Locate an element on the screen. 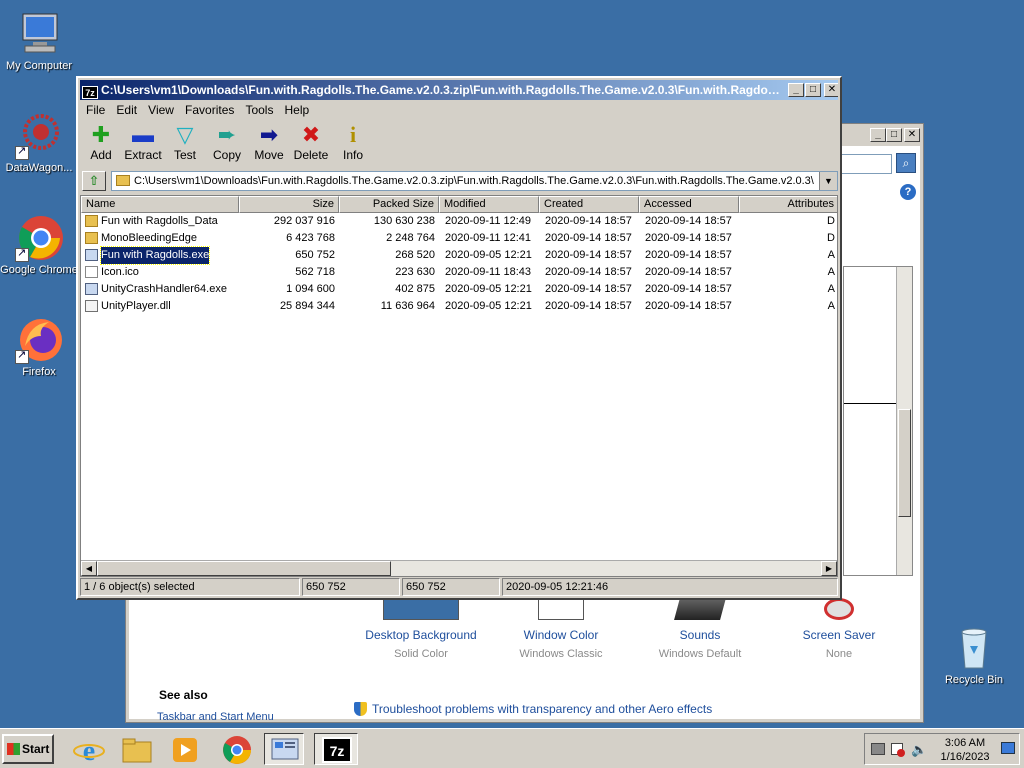  exe-file-icon is located at coordinates (91, 255).